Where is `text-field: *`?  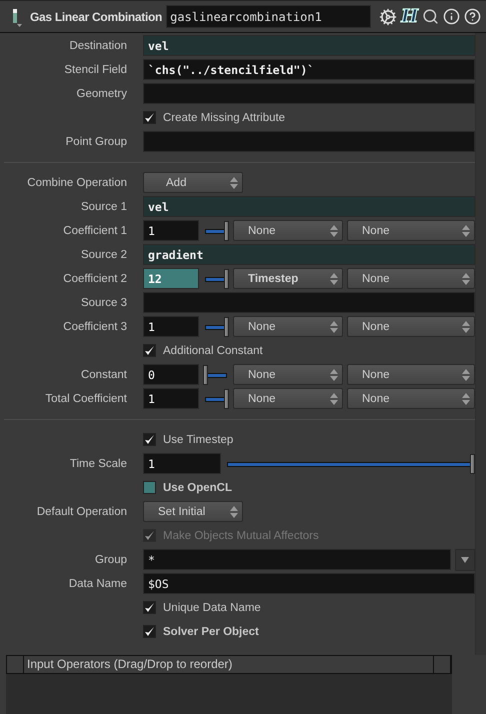 text-field: * is located at coordinates (297, 559).